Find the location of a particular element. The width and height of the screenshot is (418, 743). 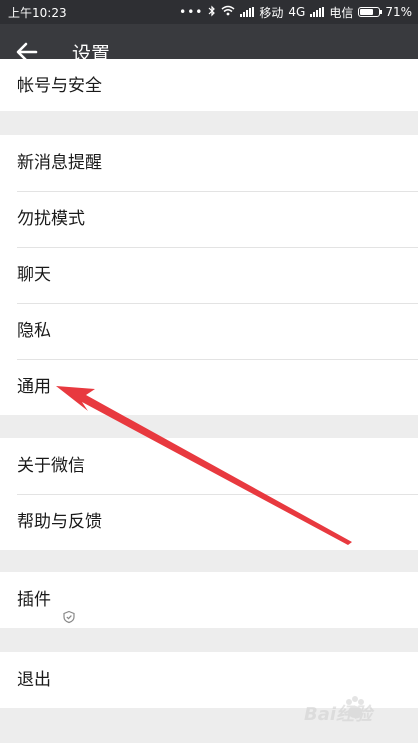

settings-item-general: 通用 is located at coordinates (209, 387).